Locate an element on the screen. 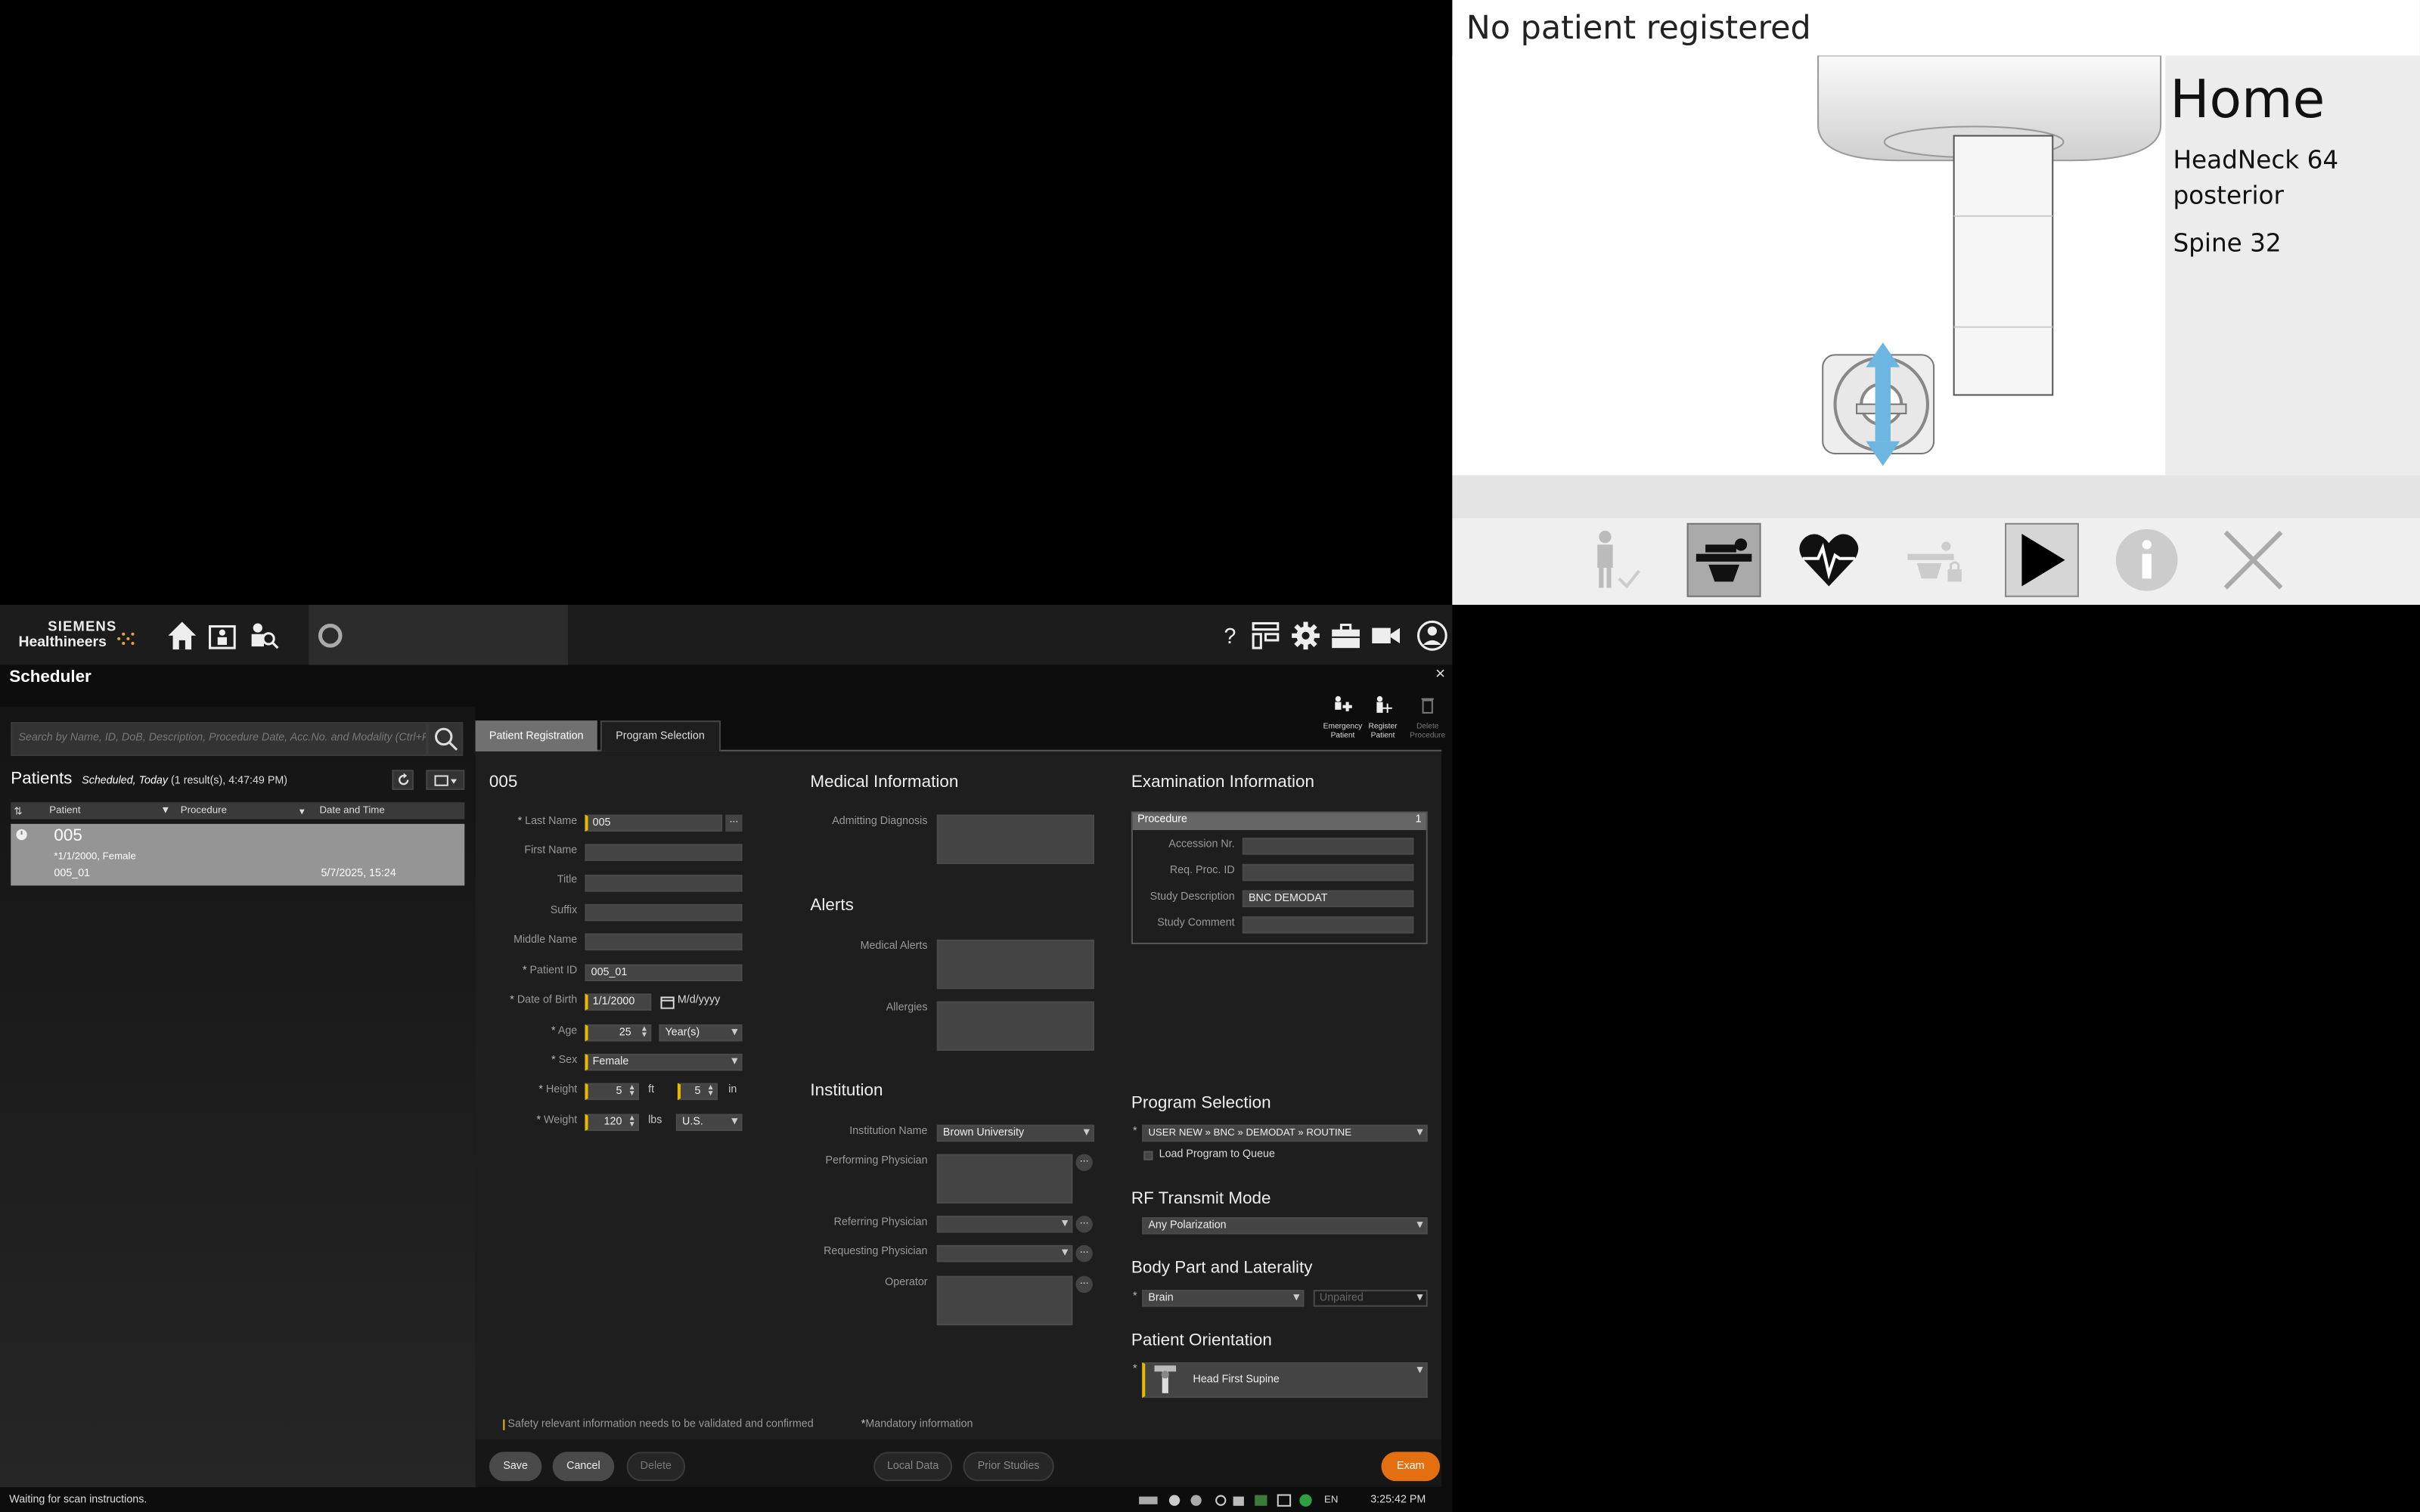 Image resolution: width=2420 pixels, height=1512 pixels. calendar-icon is located at coordinates (667, 1002).